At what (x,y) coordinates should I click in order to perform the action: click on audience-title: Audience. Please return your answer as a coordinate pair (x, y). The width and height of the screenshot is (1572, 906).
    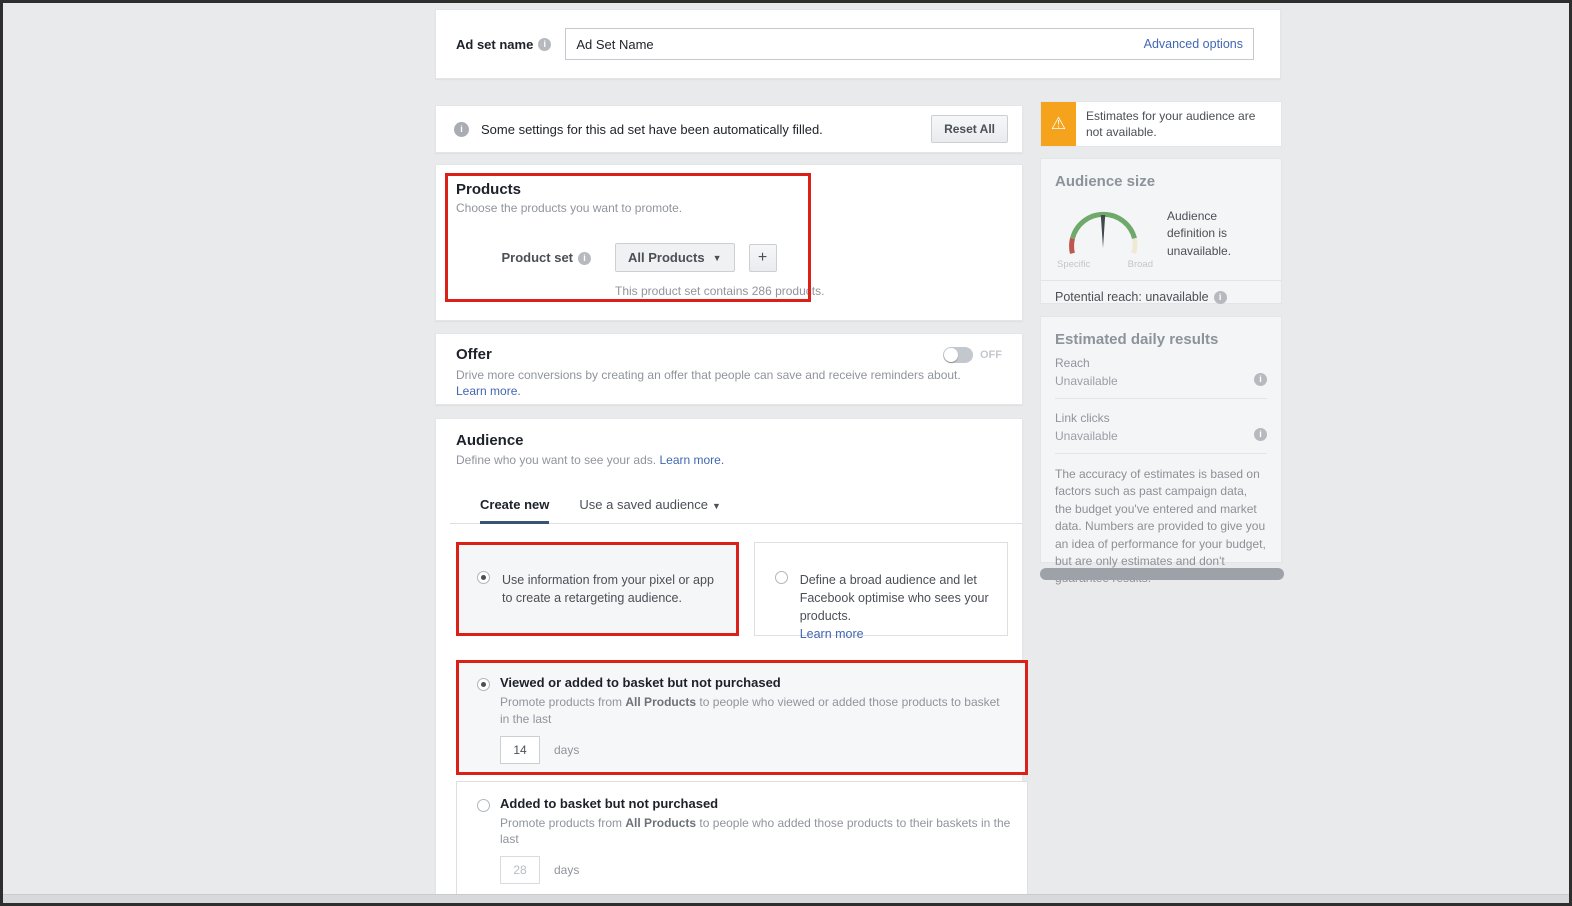
    Looking at the image, I should click on (490, 440).